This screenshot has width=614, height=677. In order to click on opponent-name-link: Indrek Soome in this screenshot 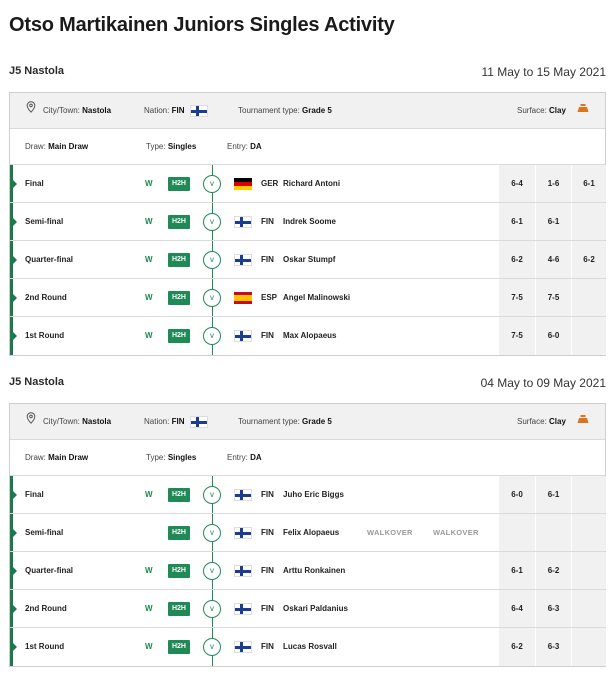, I will do `click(309, 222)`.